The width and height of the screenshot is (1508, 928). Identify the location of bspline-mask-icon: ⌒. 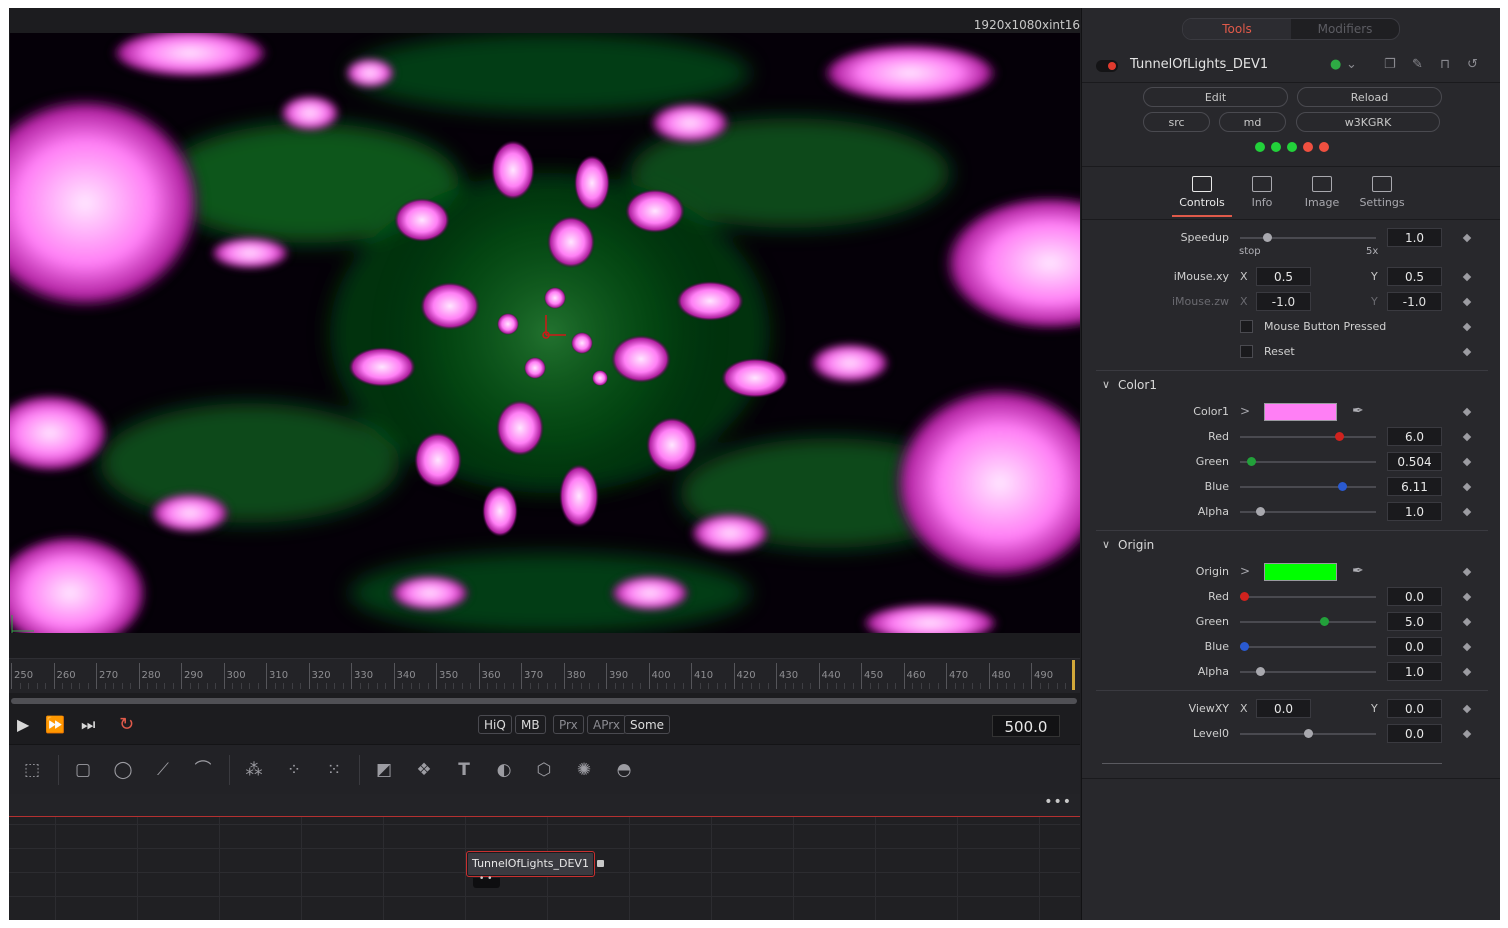
(203, 770).